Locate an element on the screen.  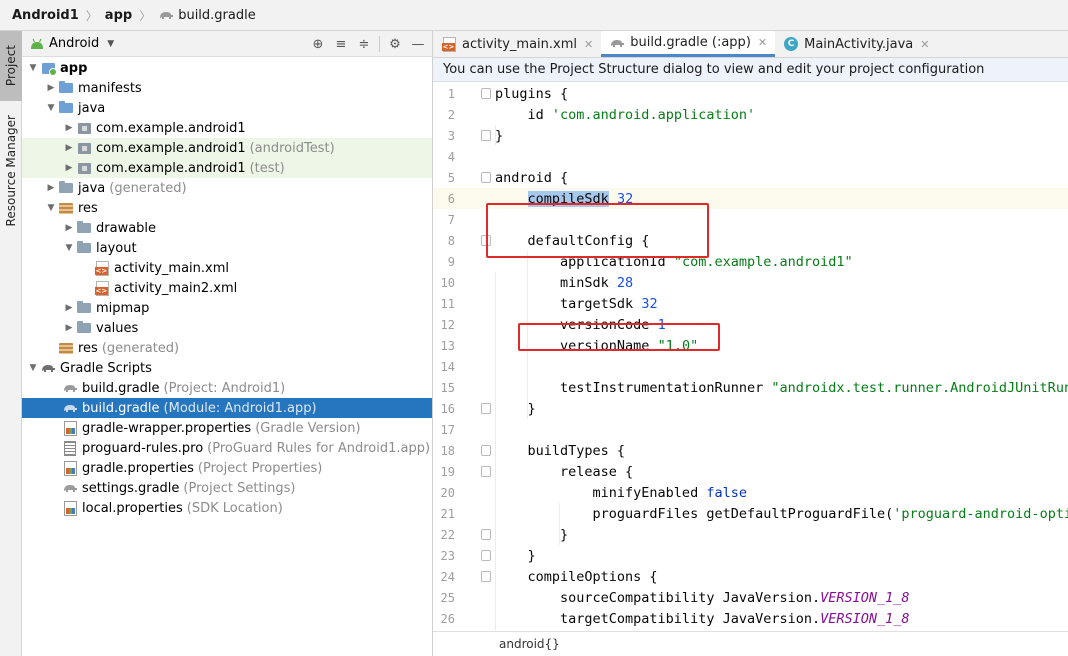
tree-item-mipmap: ▶ mipmap is located at coordinates (227, 308).